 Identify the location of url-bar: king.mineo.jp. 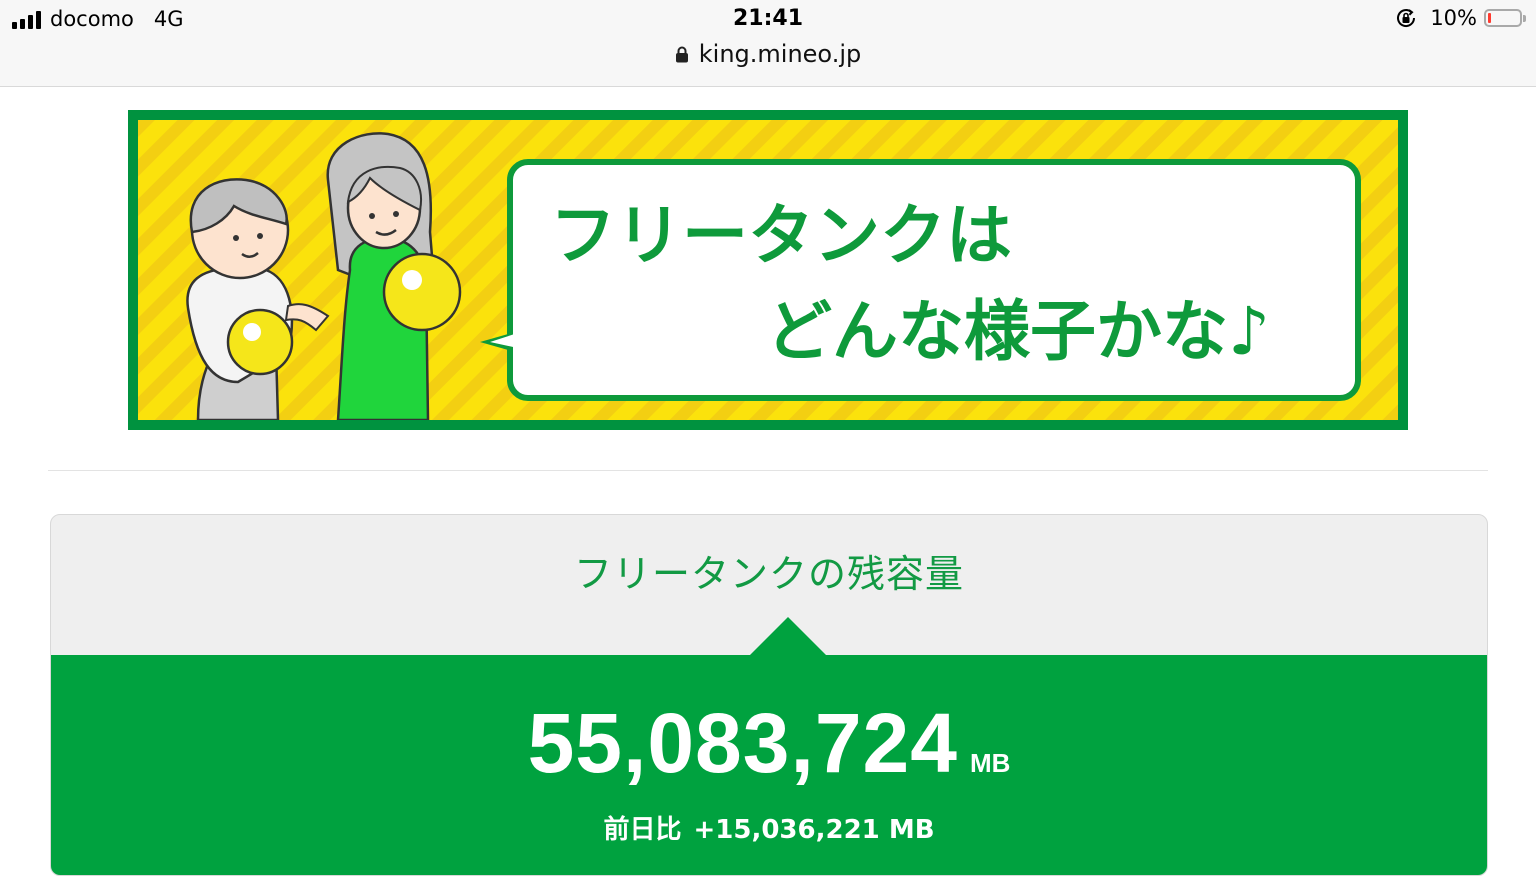
(768, 54).